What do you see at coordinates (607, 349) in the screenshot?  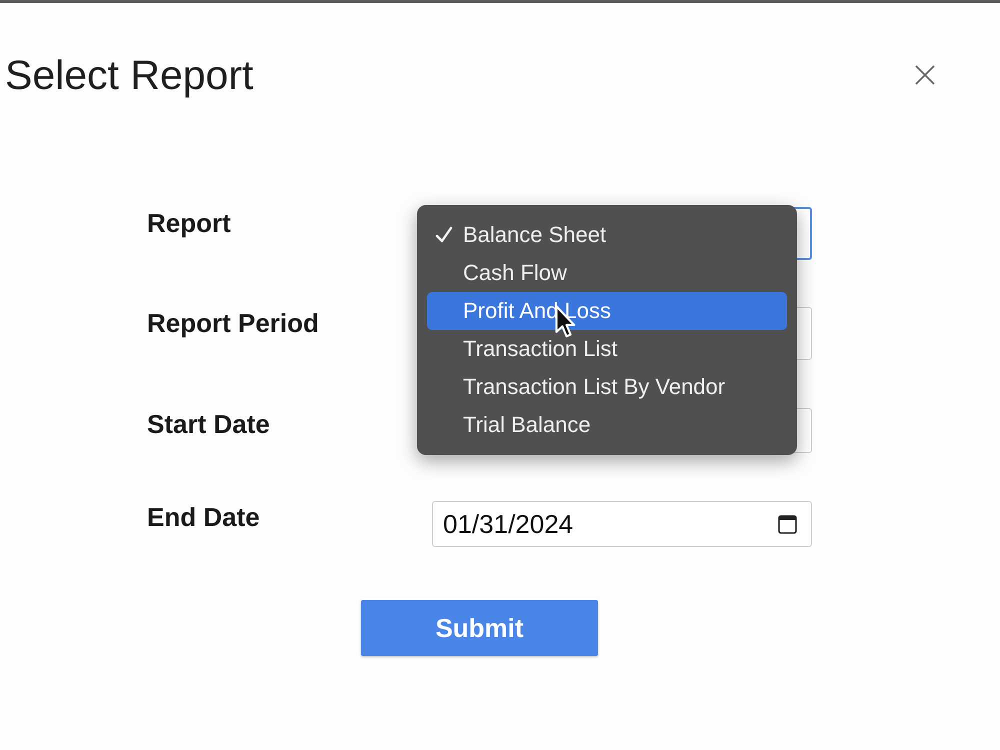 I see `menu-option: Transaction List` at bounding box center [607, 349].